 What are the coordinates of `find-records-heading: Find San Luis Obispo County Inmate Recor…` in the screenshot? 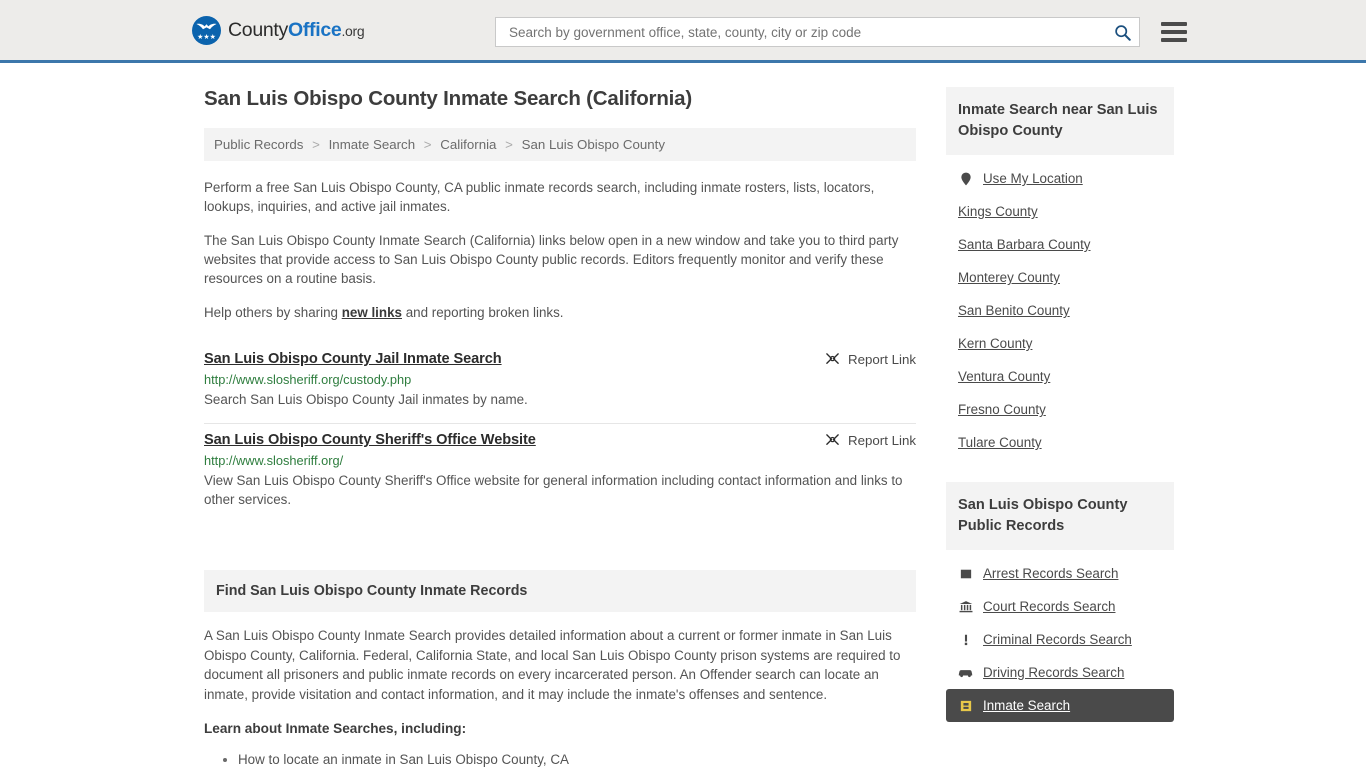 It's located at (560, 591).